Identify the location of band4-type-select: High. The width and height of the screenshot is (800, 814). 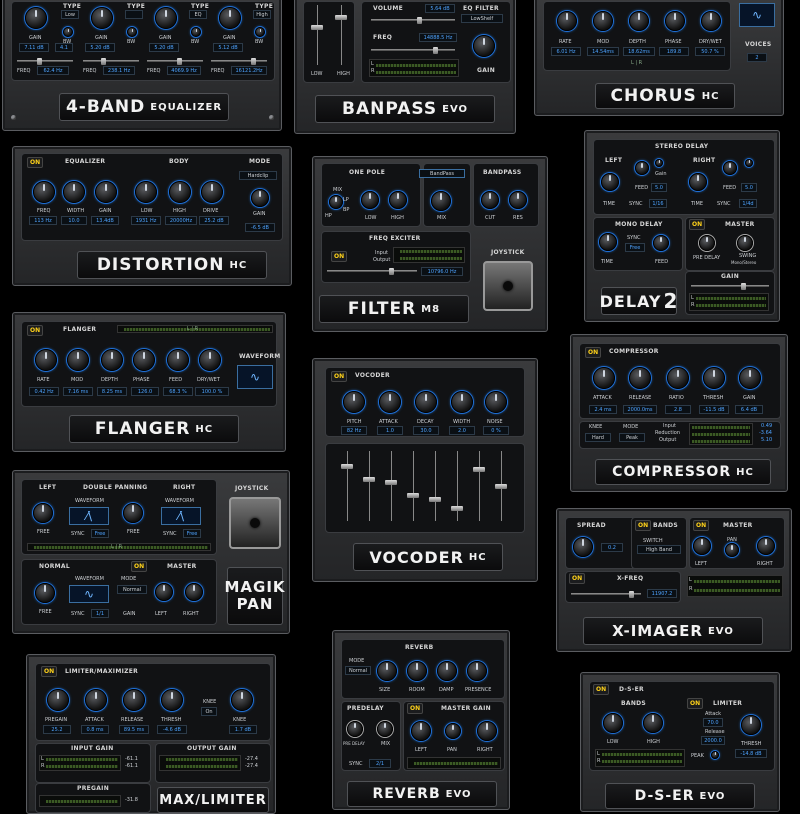
(262, 14).